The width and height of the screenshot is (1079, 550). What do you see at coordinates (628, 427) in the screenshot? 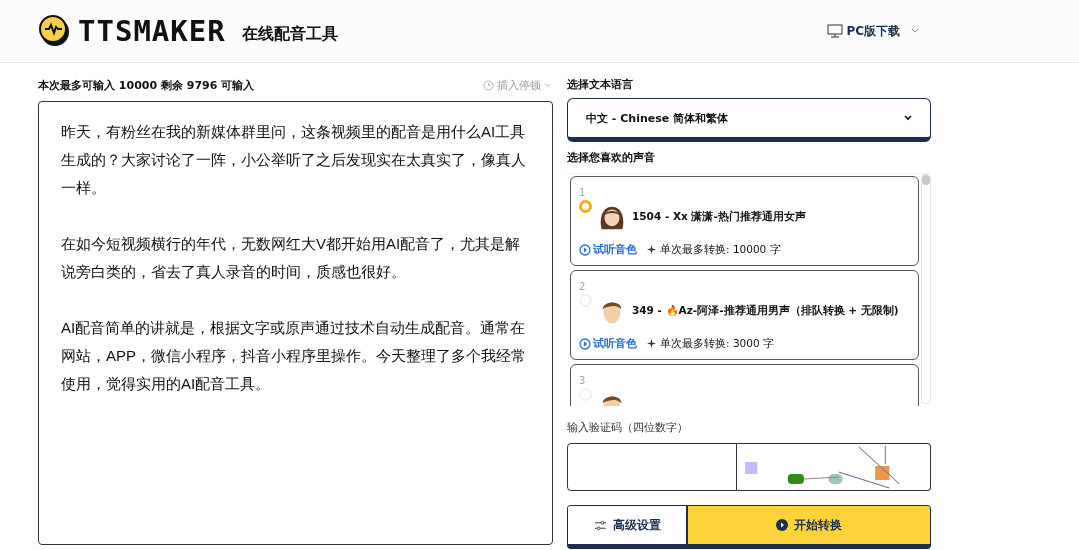
I see `captcha-label: 输入验证码（四位数字）` at bounding box center [628, 427].